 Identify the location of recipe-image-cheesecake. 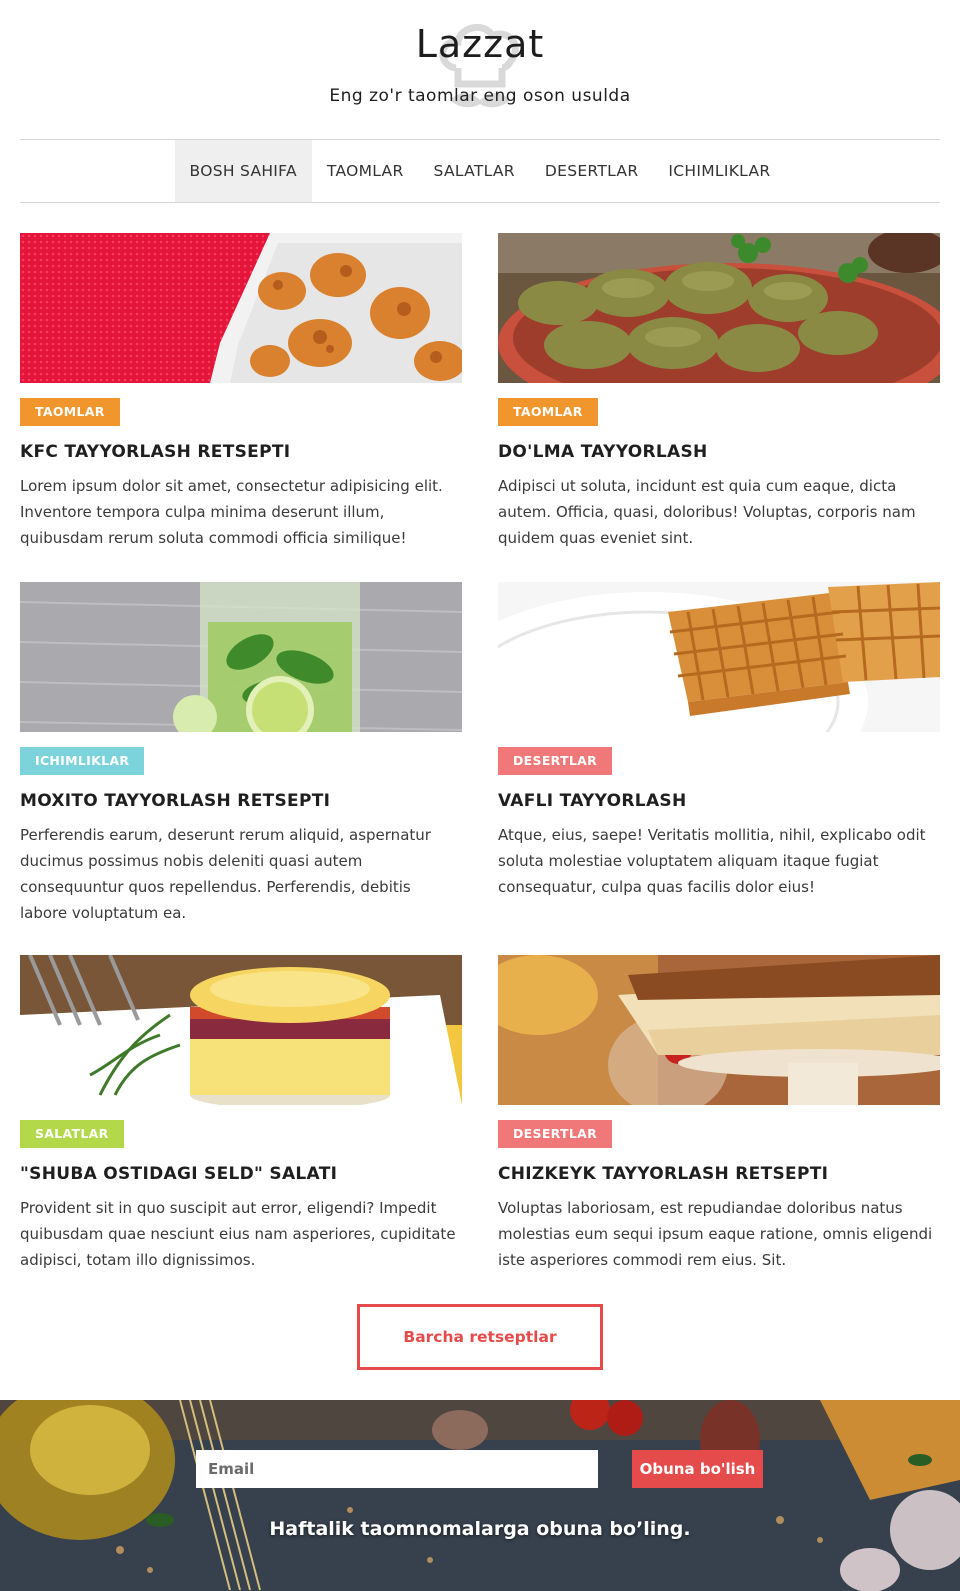
(719, 1030).